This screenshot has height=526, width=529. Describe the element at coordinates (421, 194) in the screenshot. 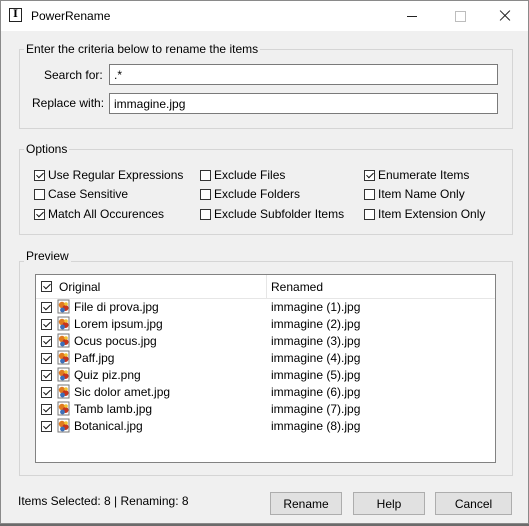

I see `option-label: Item Name Only` at that location.